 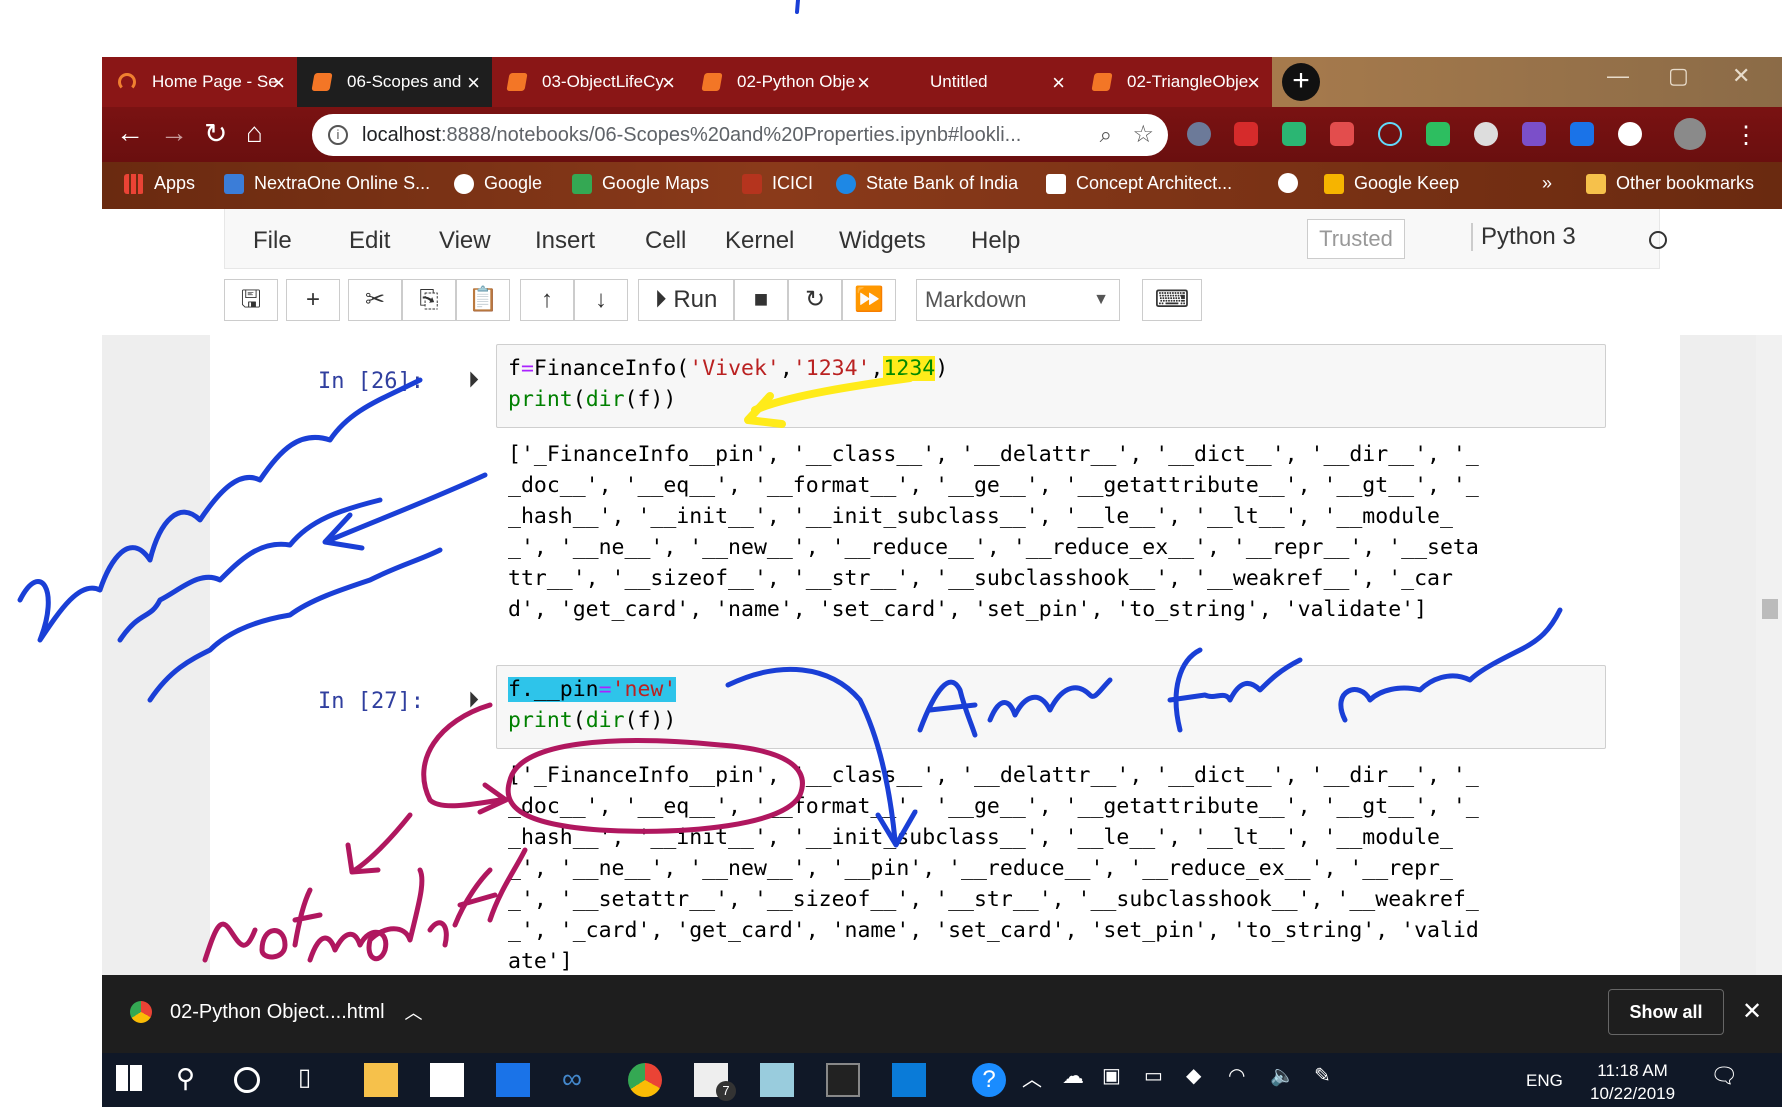 I want to click on evernote-icon, so click(x=1438, y=134).